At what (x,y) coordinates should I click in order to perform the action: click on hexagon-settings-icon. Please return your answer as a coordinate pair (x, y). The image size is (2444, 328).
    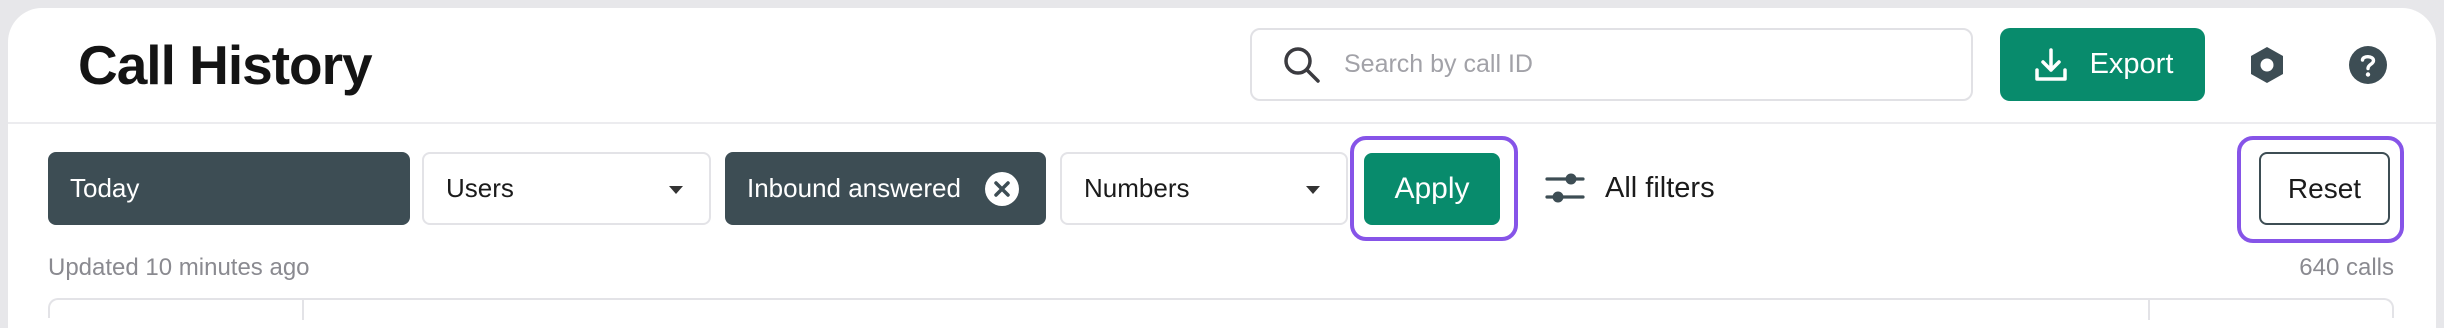
    Looking at the image, I should click on (2267, 65).